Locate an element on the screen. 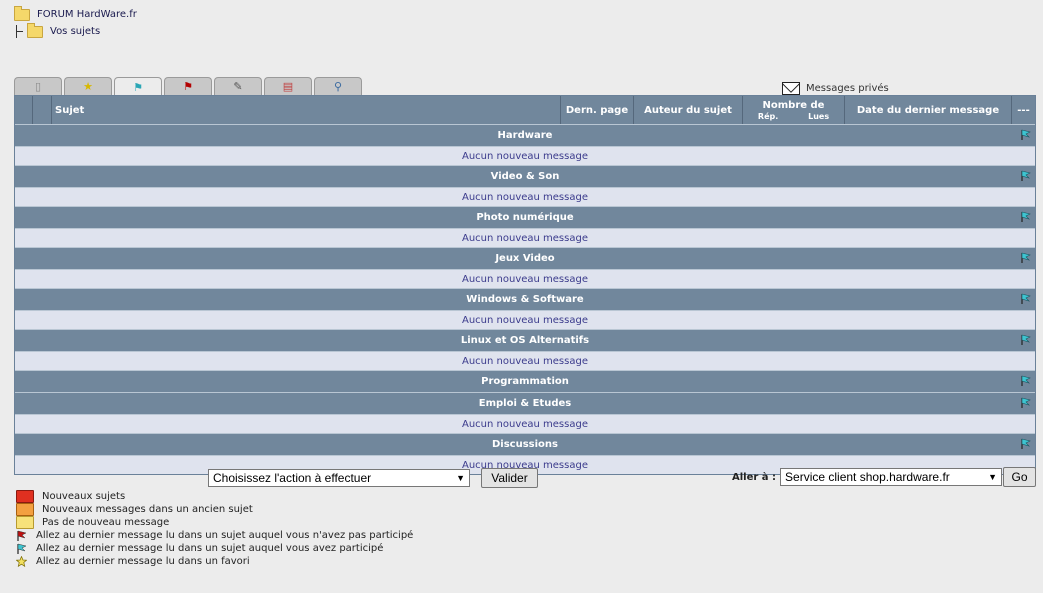  legend-text: Nouveaux sujets is located at coordinates (84, 496).